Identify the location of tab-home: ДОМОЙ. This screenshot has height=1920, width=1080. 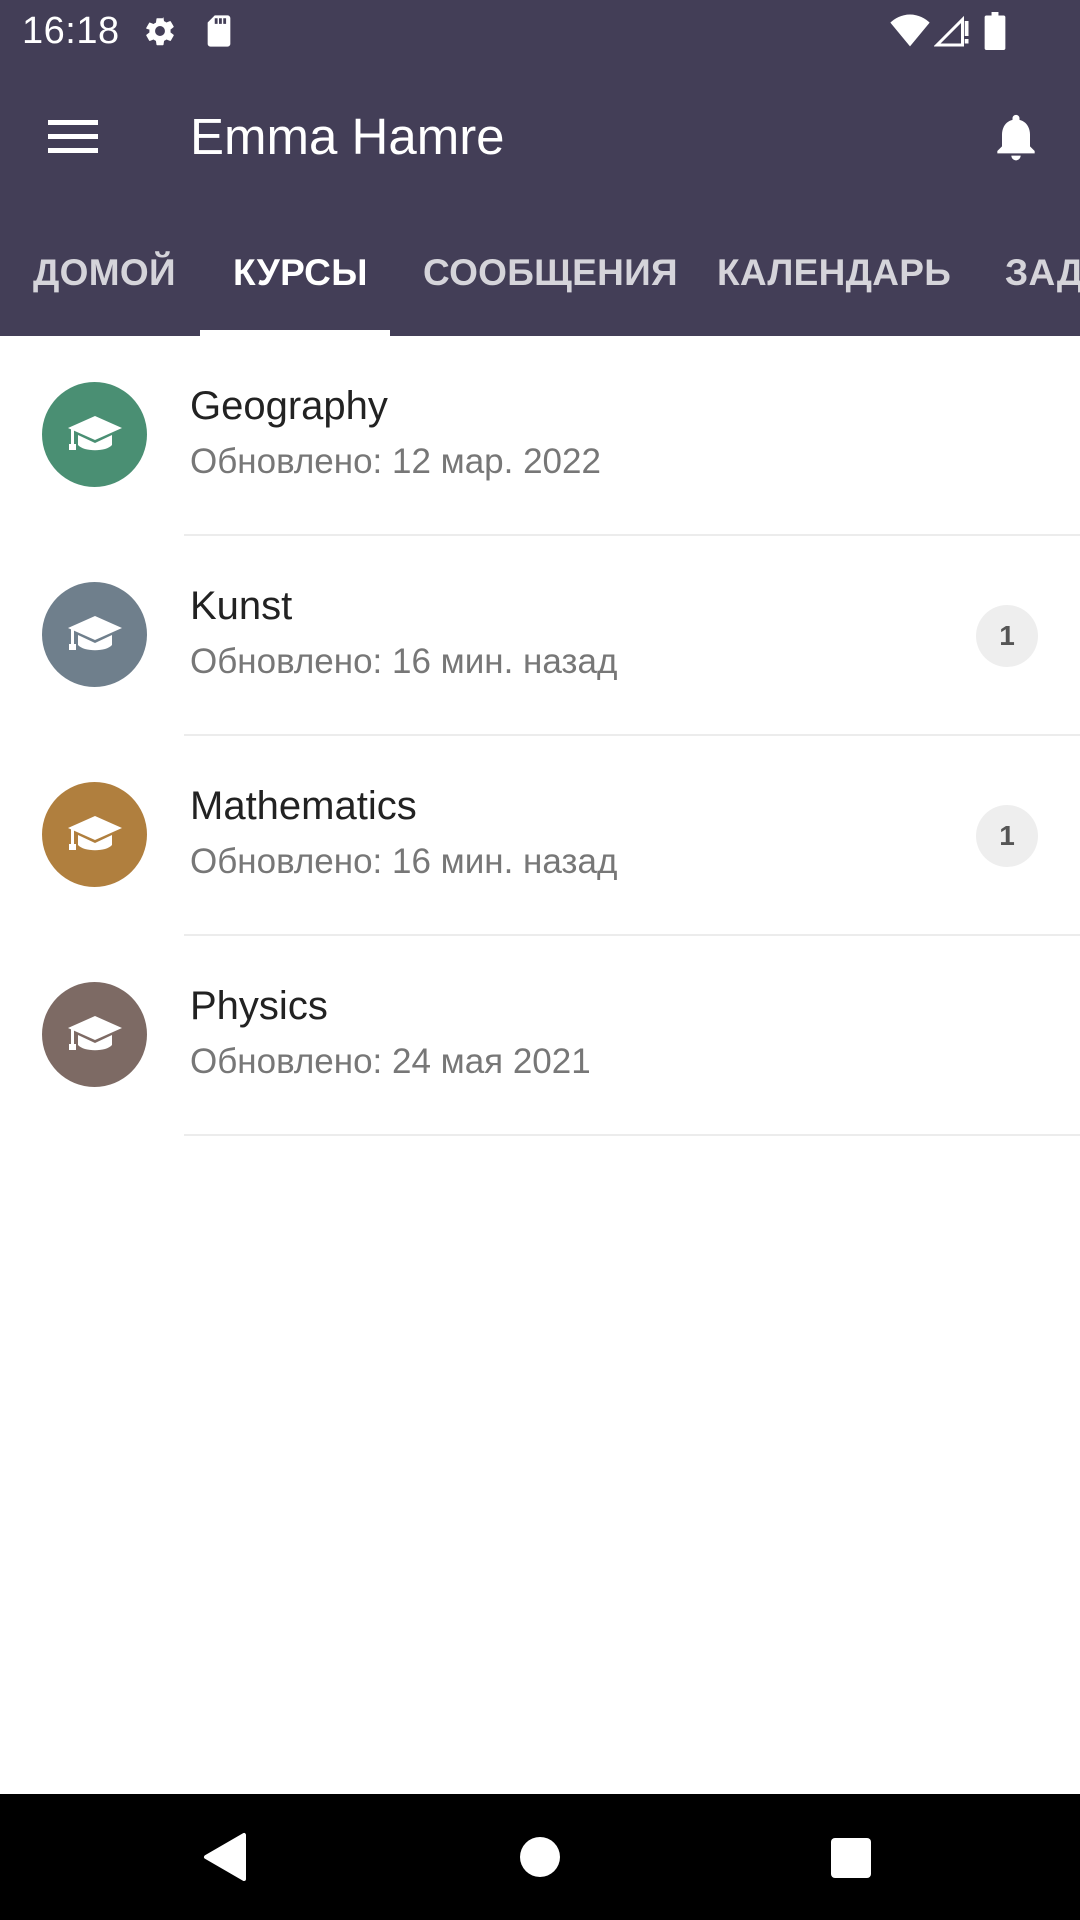
(104, 273).